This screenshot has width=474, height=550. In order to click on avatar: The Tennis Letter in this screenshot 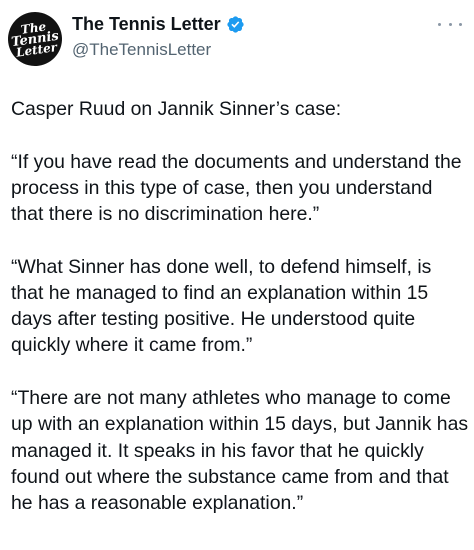, I will do `click(35, 39)`.